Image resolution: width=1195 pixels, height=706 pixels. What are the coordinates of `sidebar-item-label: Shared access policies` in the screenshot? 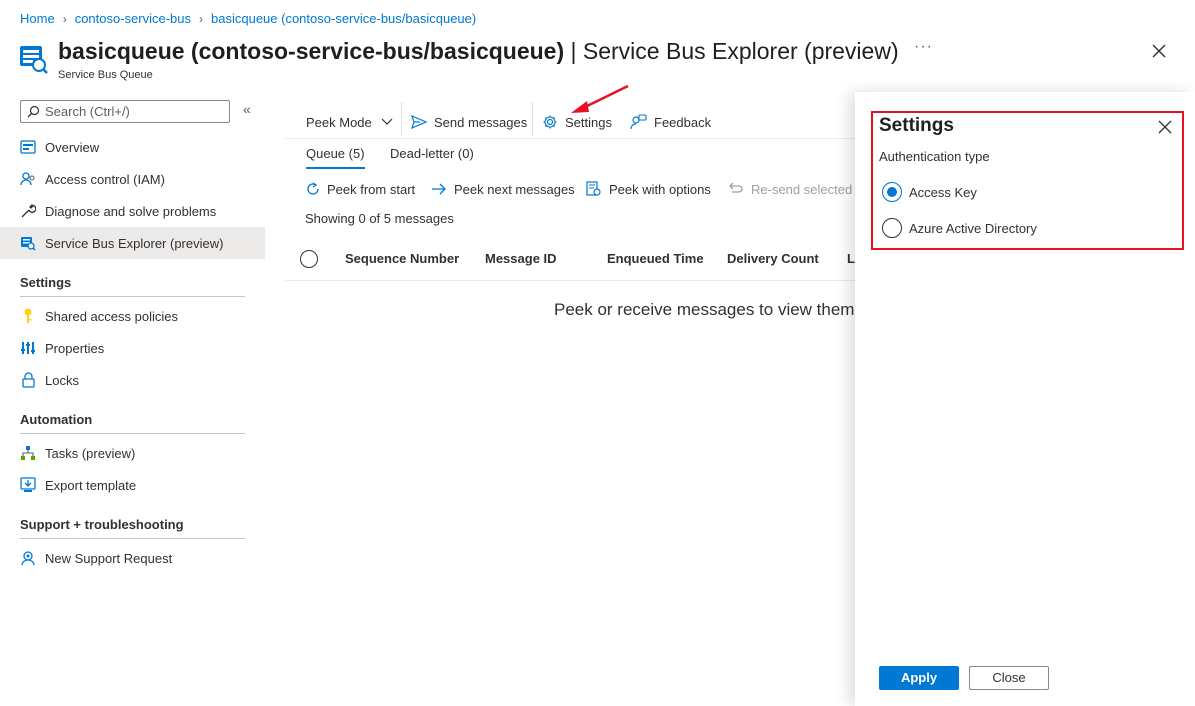 It's located at (111, 316).